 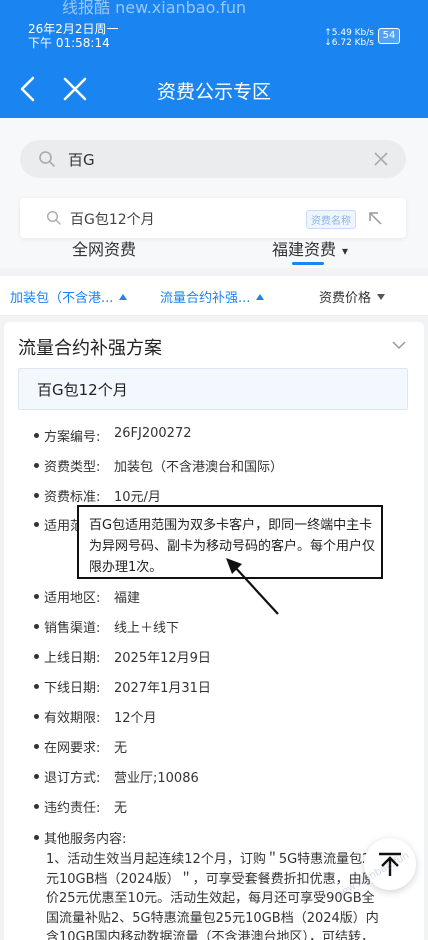 What do you see at coordinates (224, 747) in the screenshot?
I see `detail-row-tenure: 在网要求: 无` at bounding box center [224, 747].